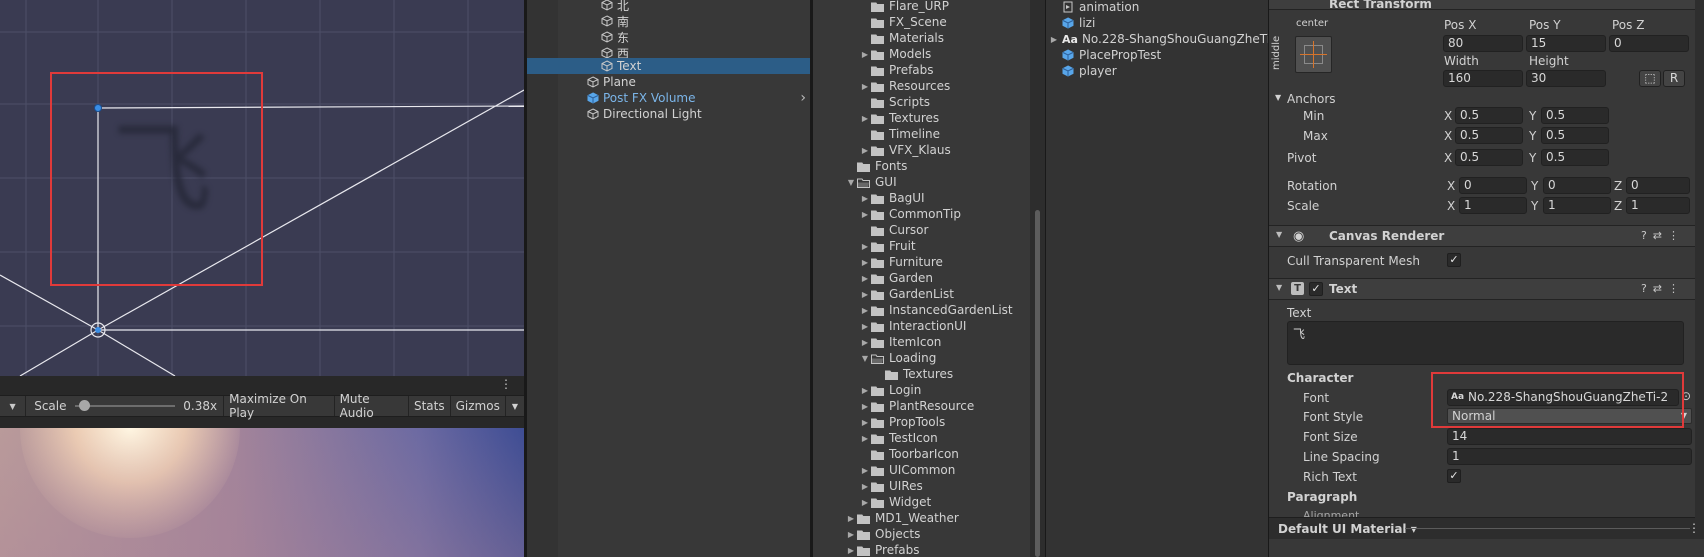 The width and height of the screenshot is (1704, 557). Describe the element at coordinates (1569, 456) in the screenshot. I see `line-spacing-field: 1` at that location.